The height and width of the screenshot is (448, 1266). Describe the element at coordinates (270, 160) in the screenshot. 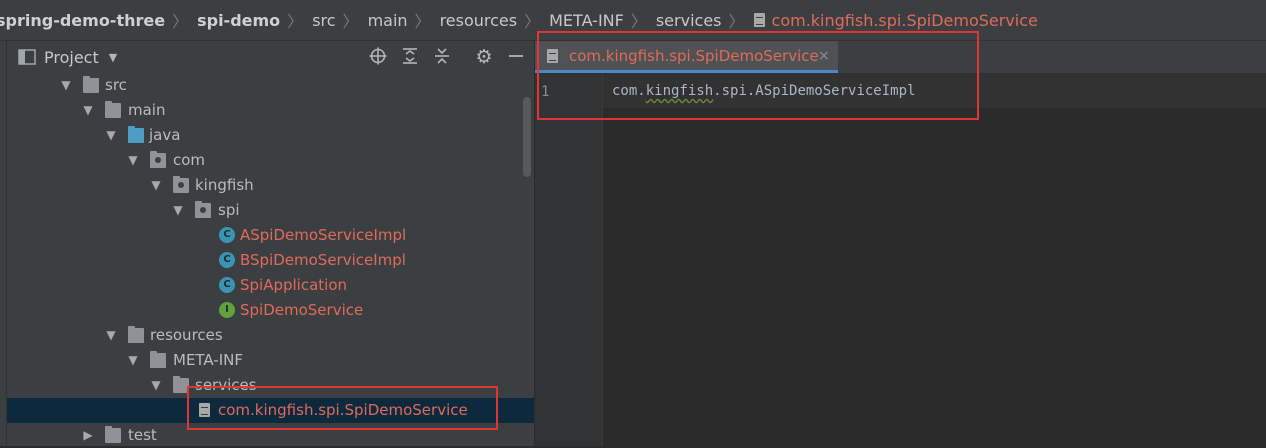

I see `tree-node-com: ▼ com` at that location.